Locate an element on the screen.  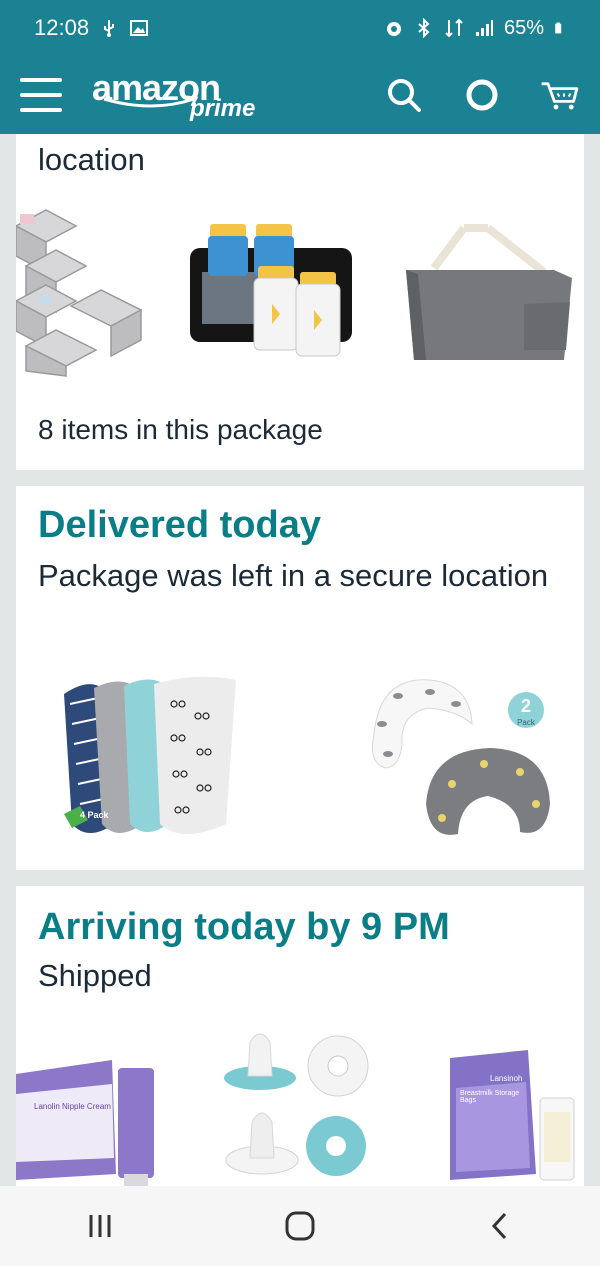
delivery-status-subtitle: Package was left in a secure location is located at coordinates (293, 575).